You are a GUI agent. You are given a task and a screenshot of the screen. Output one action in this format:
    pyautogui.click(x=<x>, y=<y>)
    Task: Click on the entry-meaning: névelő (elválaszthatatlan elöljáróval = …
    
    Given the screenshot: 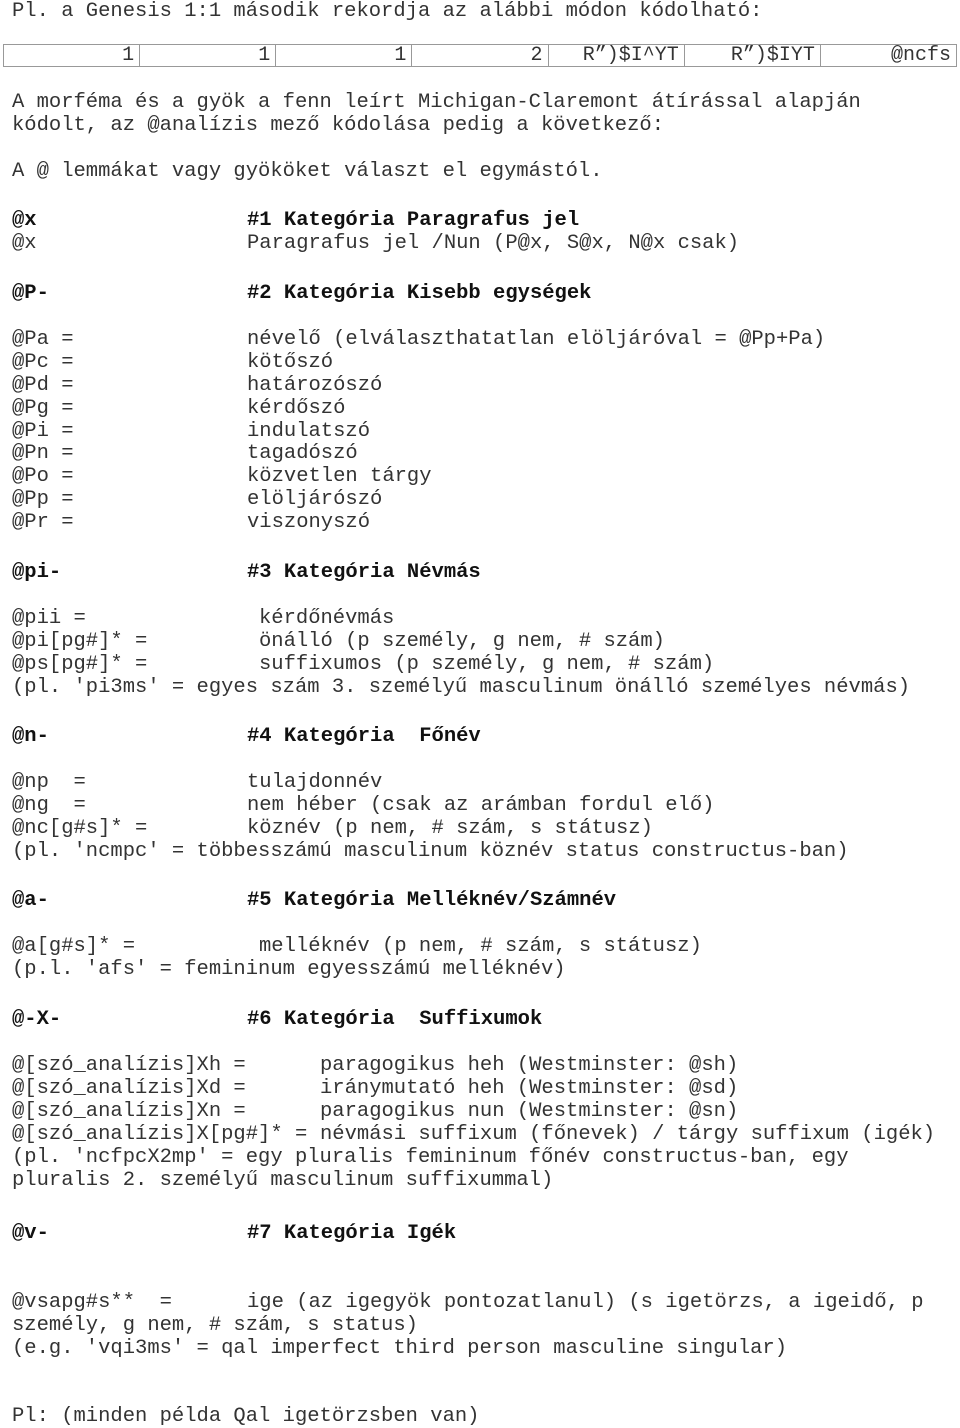 What is the action you would take?
    pyautogui.click(x=536, y=339)
    